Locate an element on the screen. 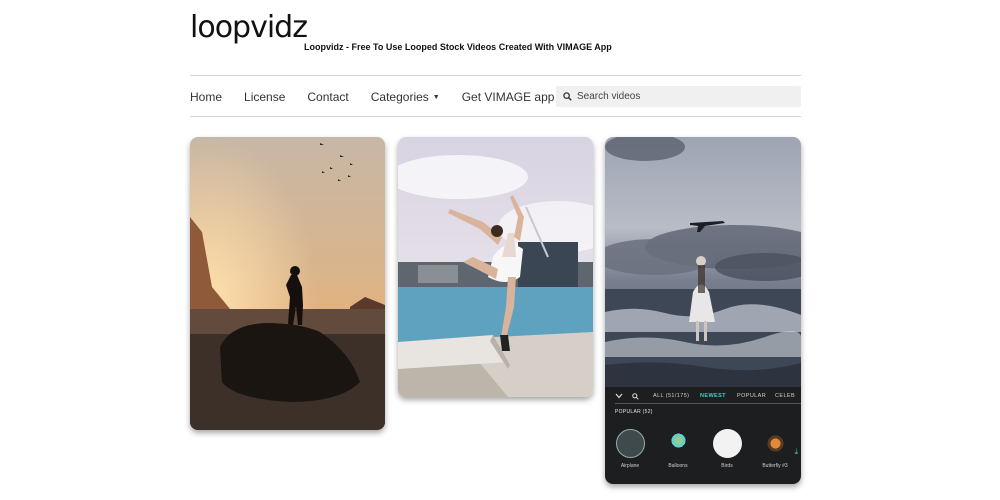  birds-icon is located at coordinates (727, 443).